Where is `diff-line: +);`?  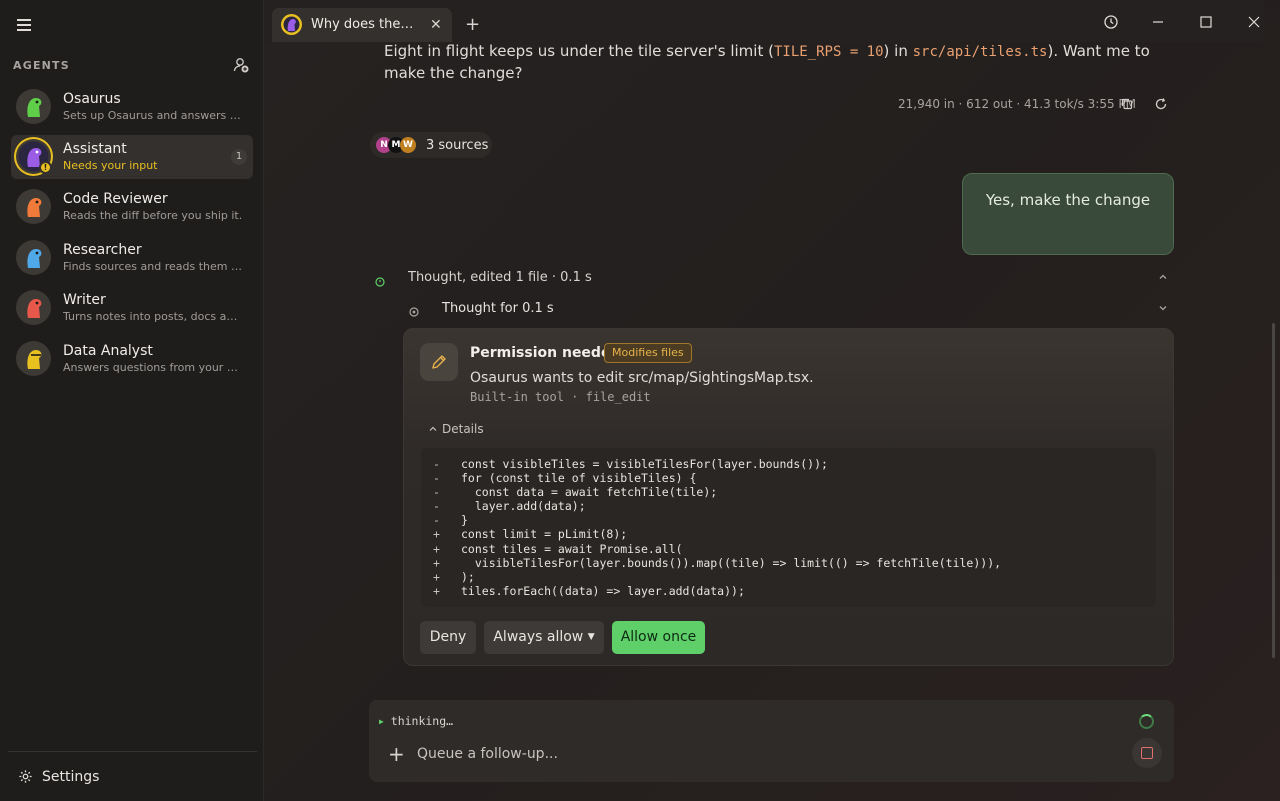
diff-line: +); is located at coordinates (794, 577).